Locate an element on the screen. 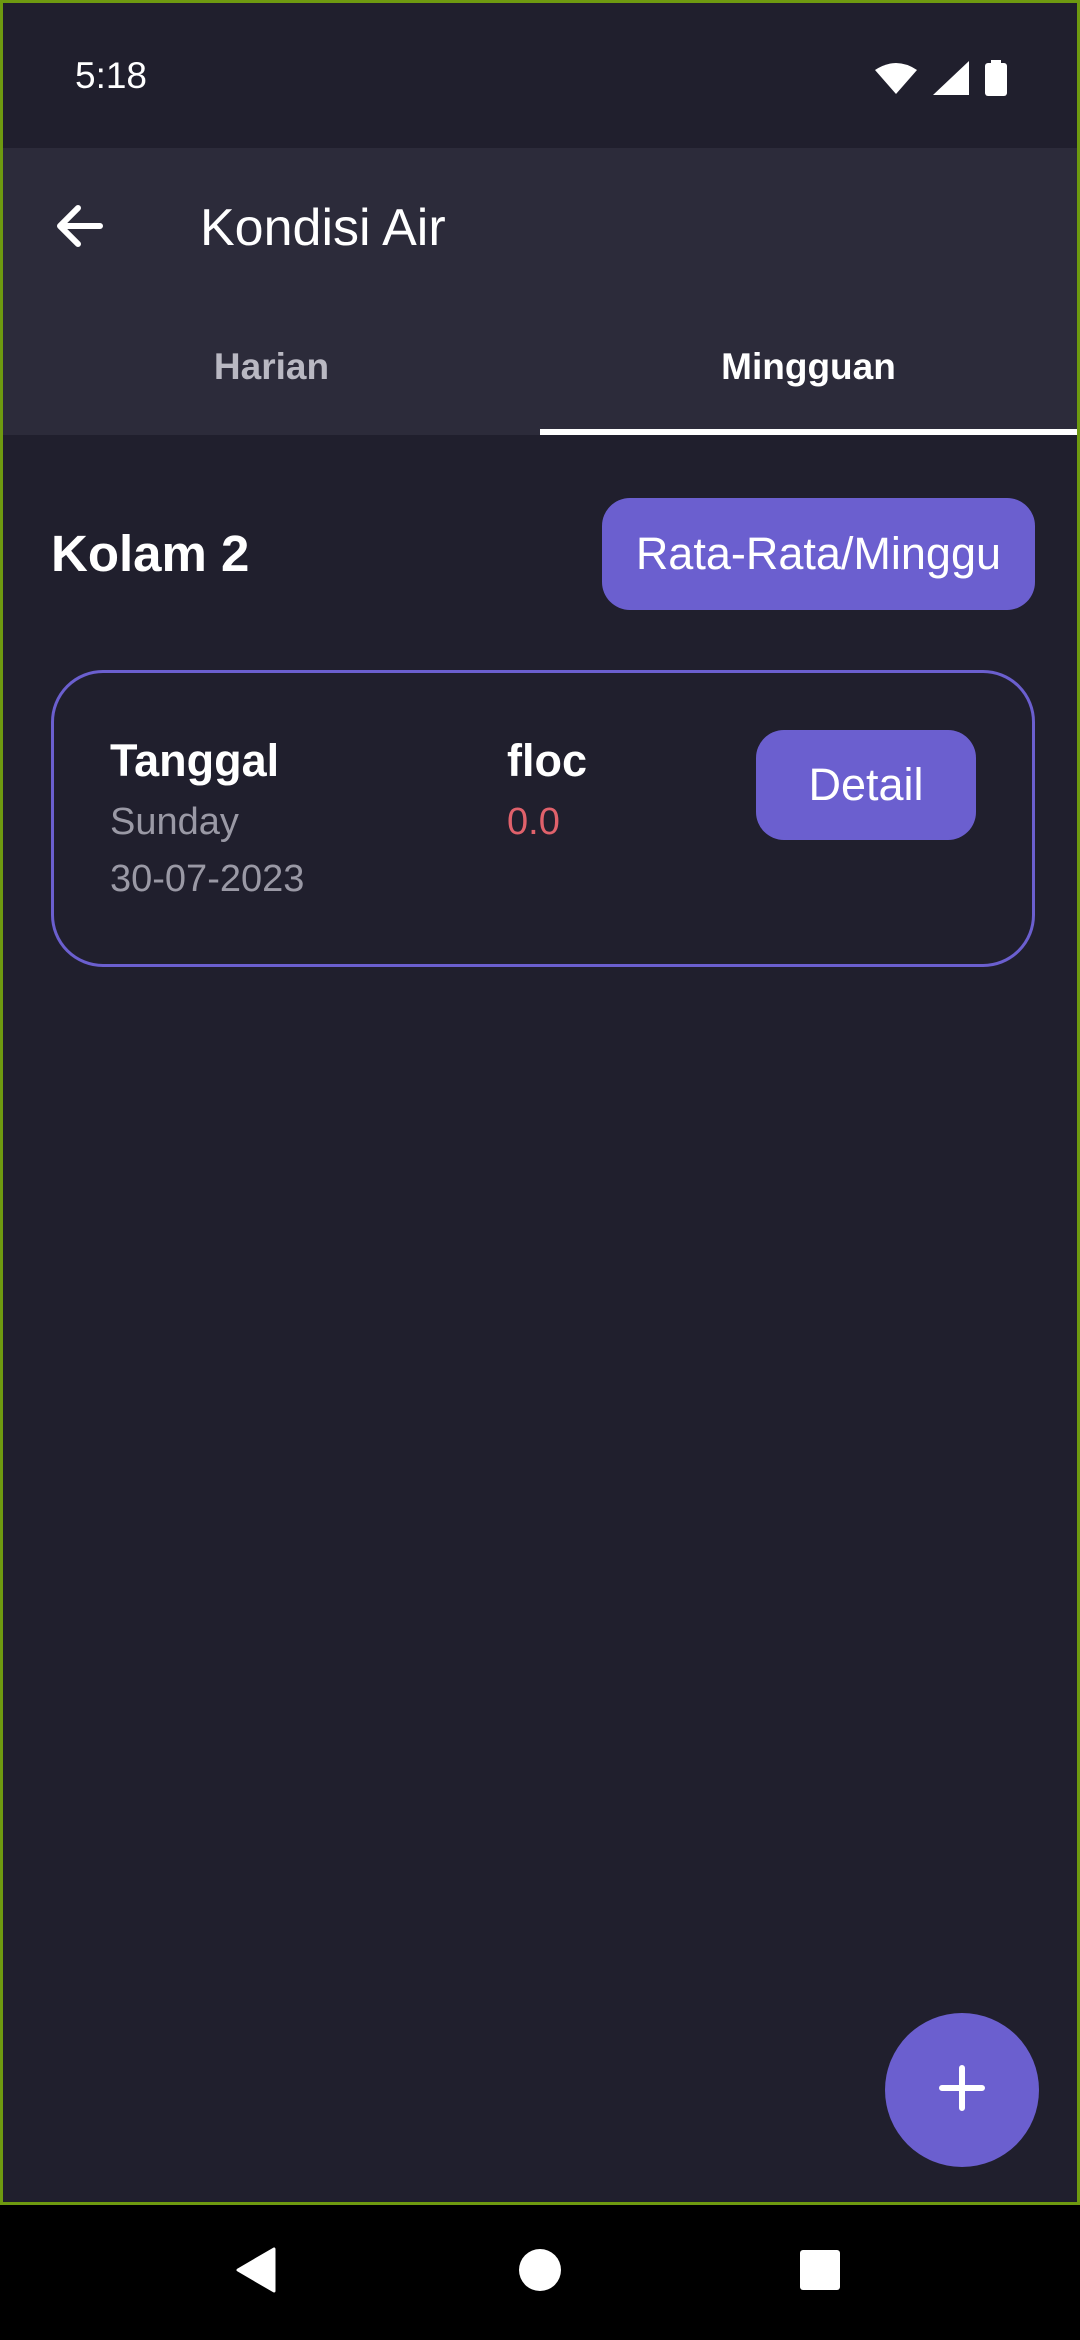  nav-home-button is located at coordinates (540, 2272).